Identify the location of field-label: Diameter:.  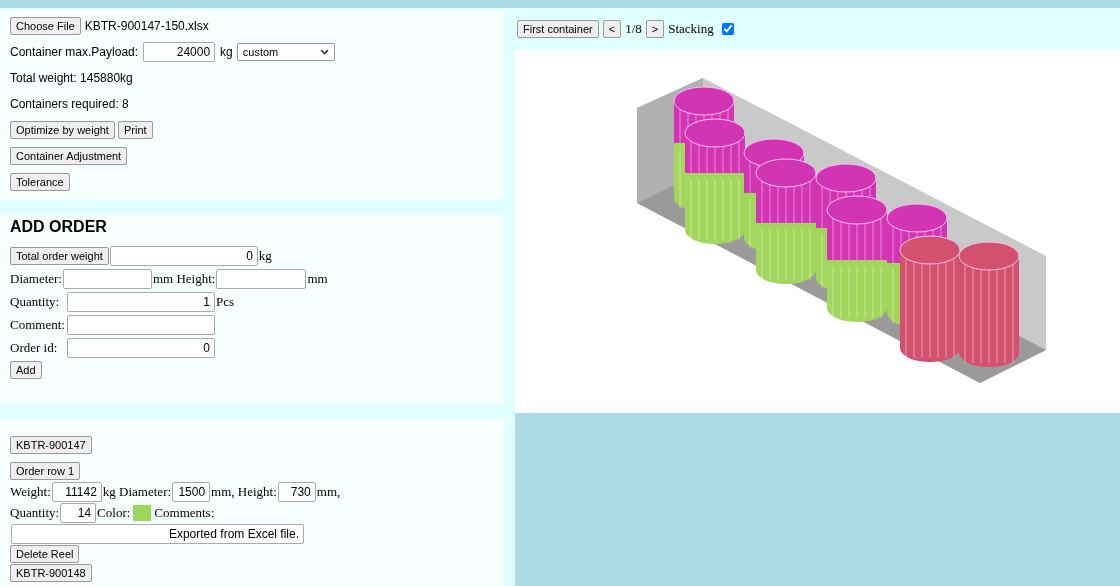
(36, 279).